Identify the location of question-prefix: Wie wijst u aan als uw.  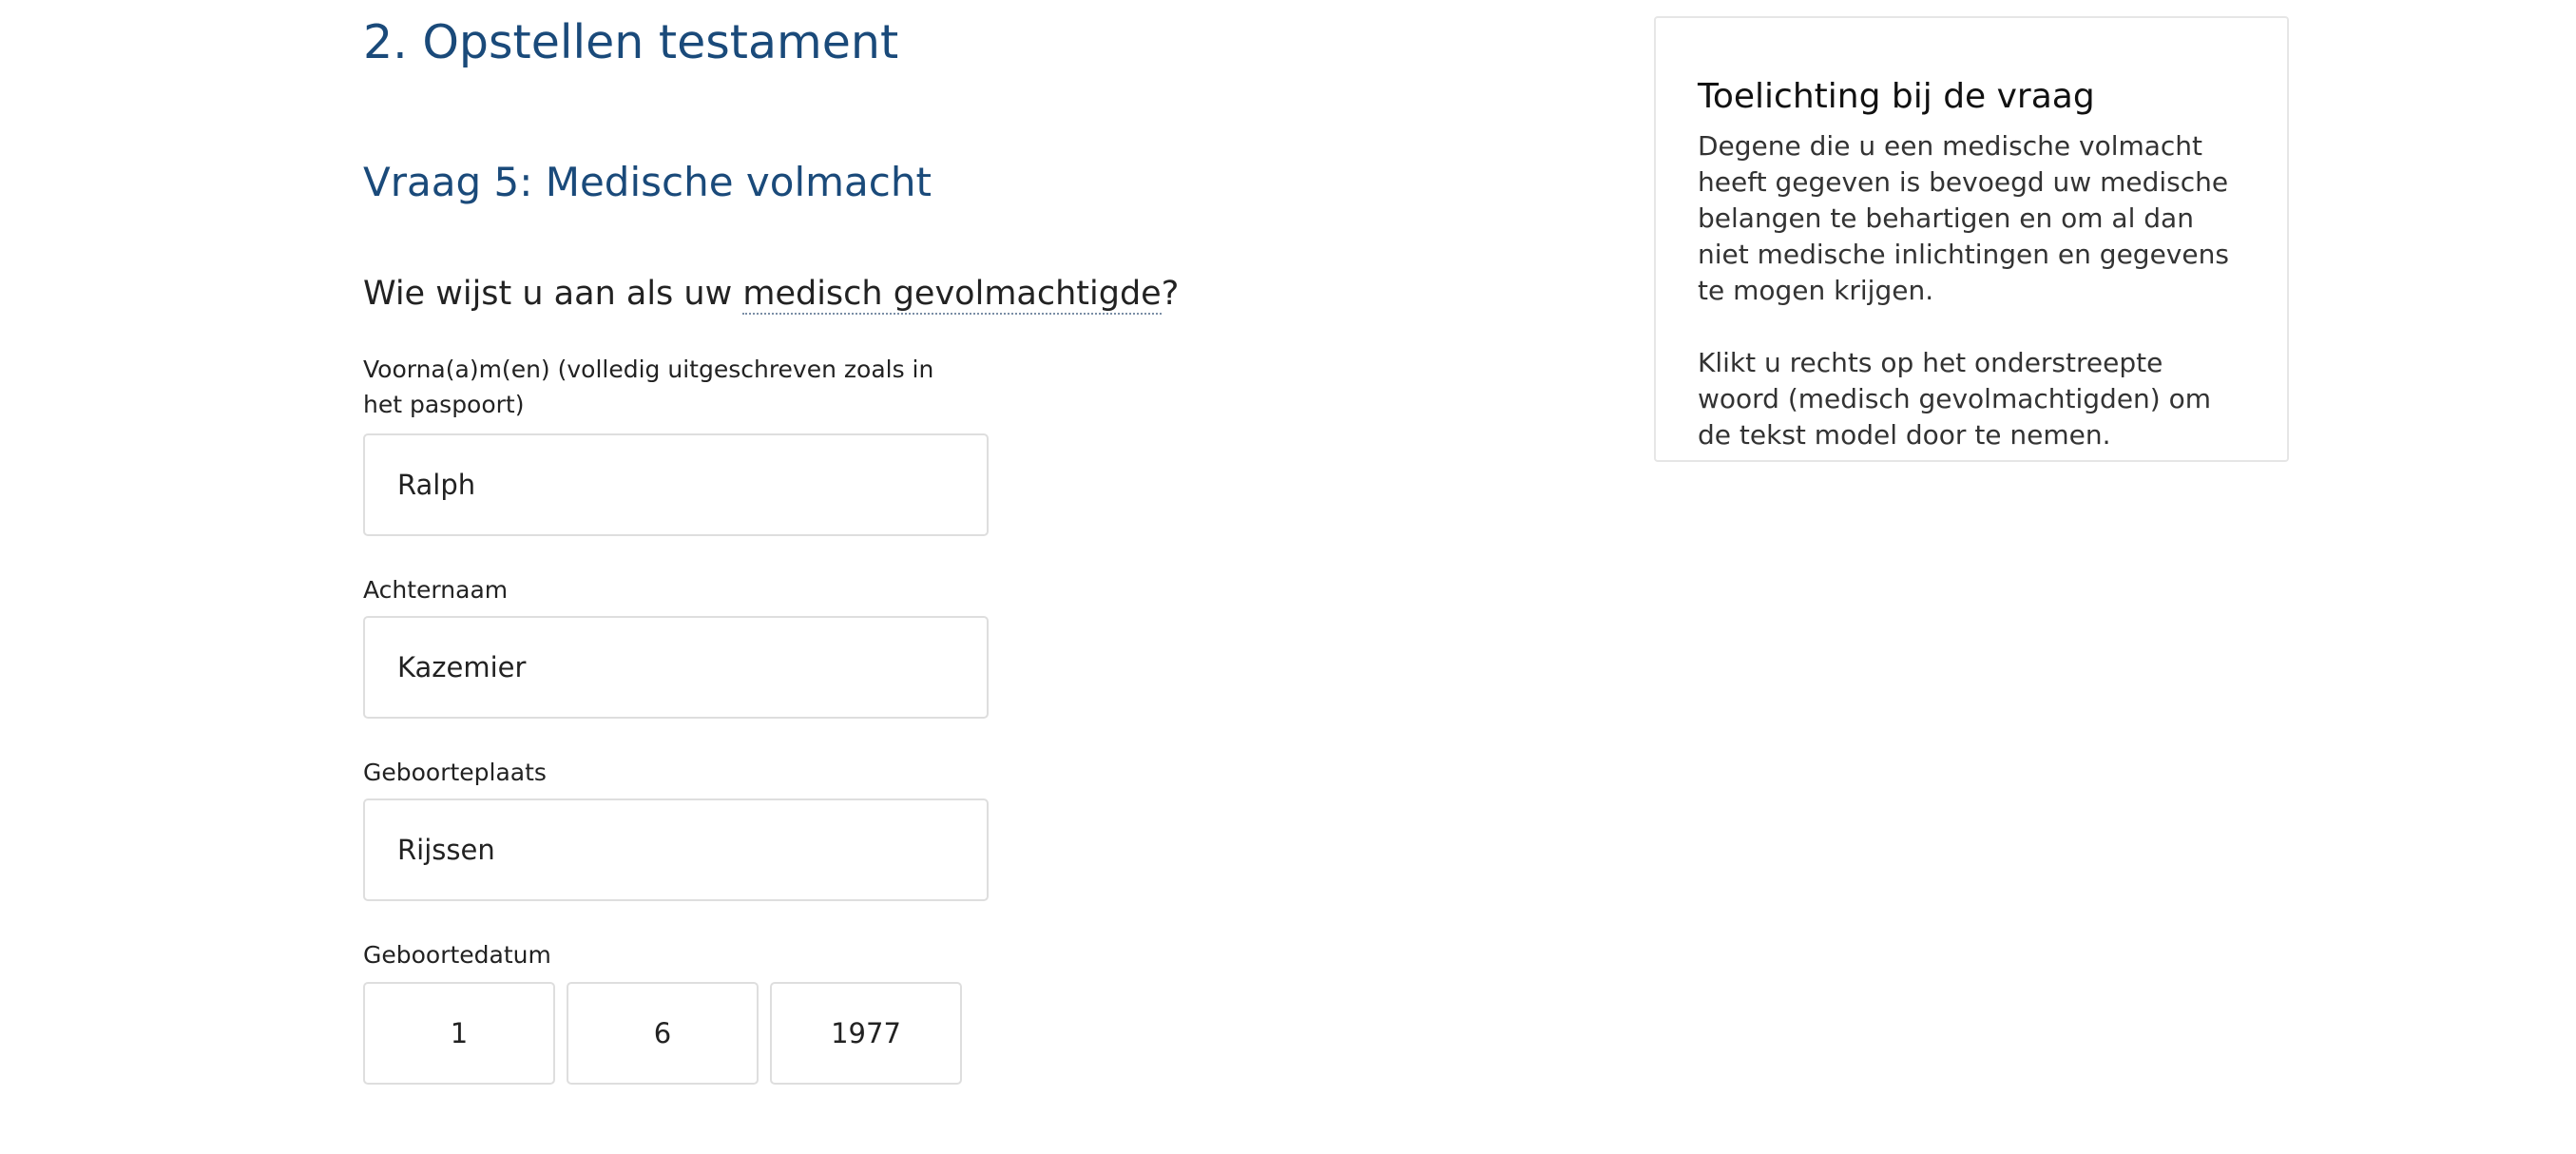
(553, 294).